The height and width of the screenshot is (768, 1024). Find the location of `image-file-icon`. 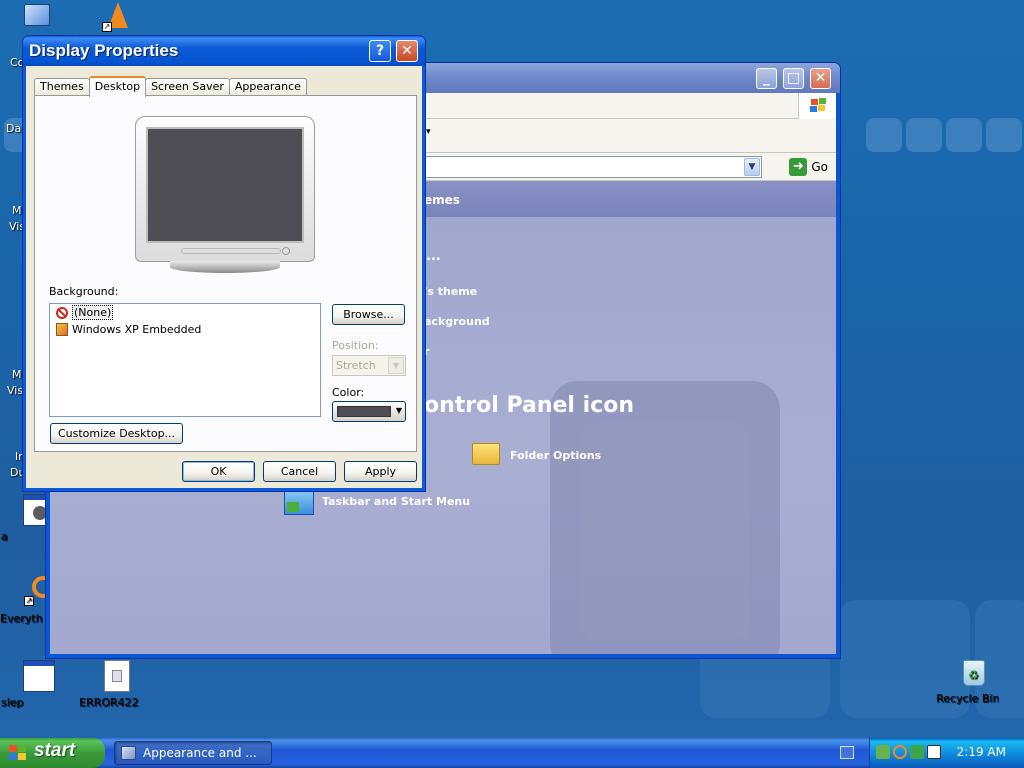

image-file-icon is located at coordinates (62, 329).